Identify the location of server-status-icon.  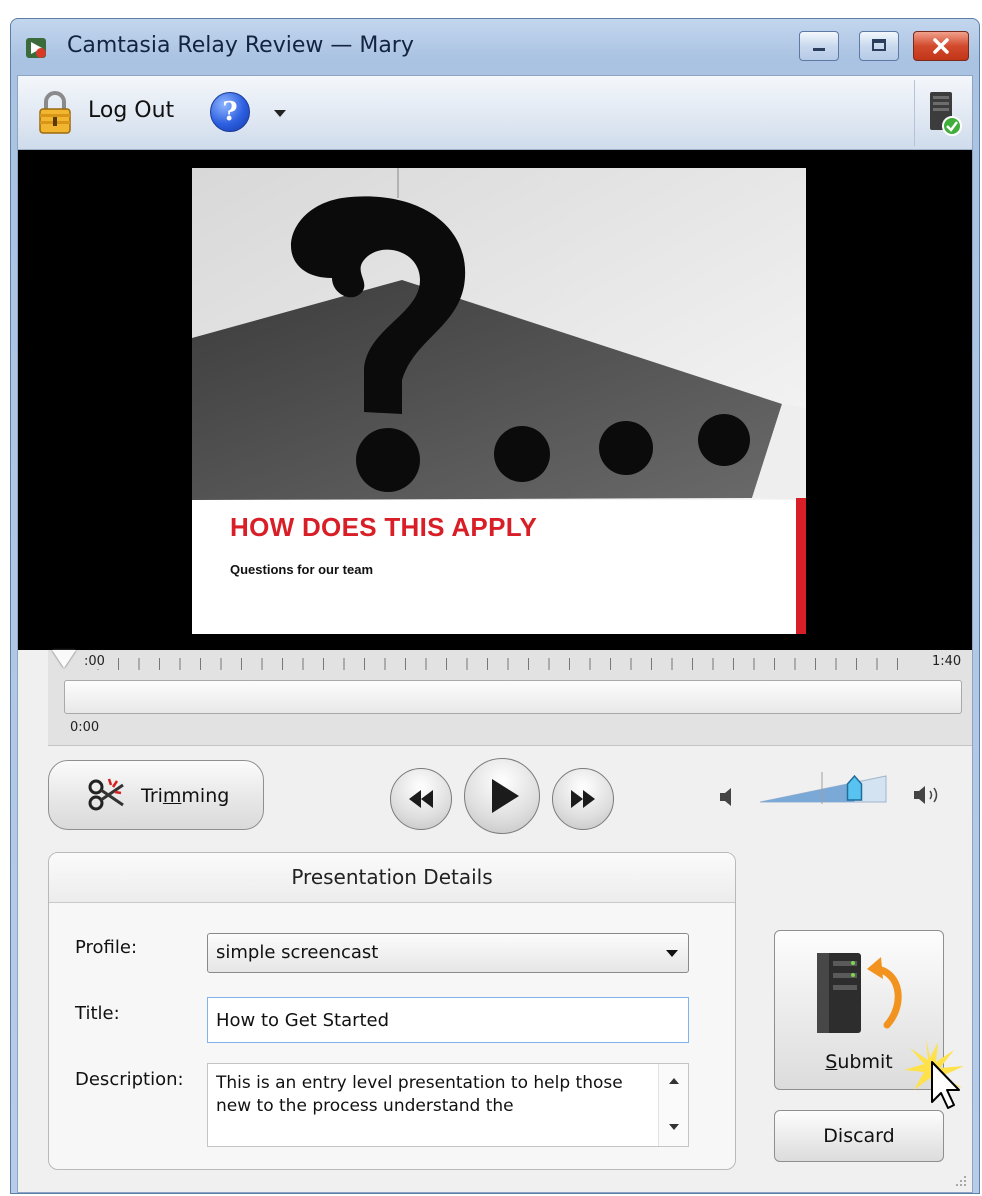
(944, 113).